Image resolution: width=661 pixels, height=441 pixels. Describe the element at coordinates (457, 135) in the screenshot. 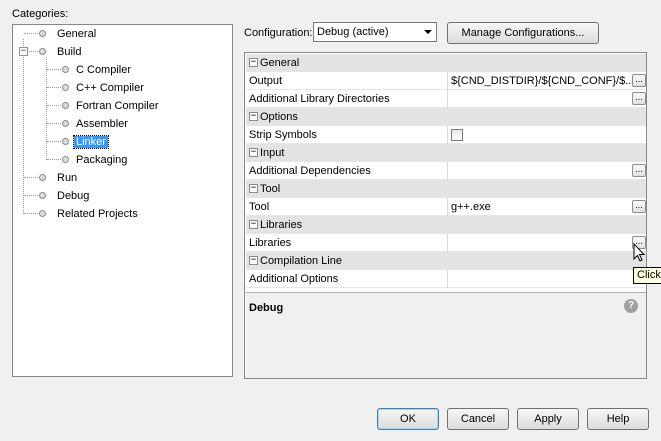

I see `strip-symbols-checkbox` at that location.